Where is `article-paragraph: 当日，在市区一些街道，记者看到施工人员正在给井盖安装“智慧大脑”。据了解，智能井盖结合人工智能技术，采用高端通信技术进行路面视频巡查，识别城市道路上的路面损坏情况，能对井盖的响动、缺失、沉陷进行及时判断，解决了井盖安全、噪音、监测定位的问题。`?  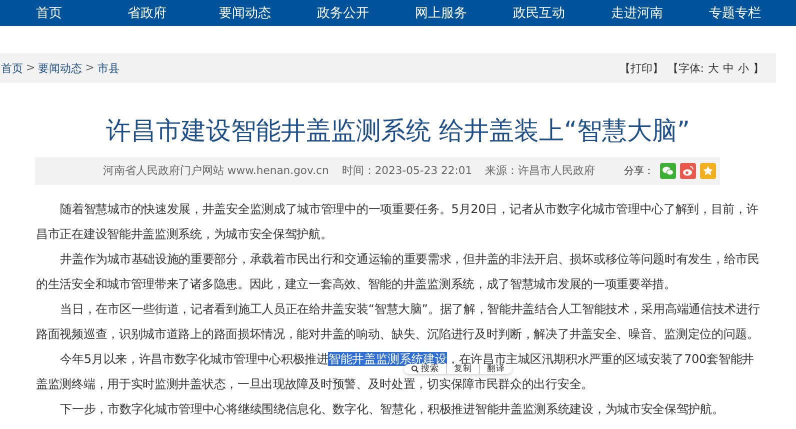 article-paragraph: 当日，在市区一些街道，记者看到施工人员正在给井盖安装“智慧大脑”。据了解，智能井盖结合人工智能技术，采用高端通信技术进行路面视频巡查，识别城市道路上的路面损坏情况，能对井盖的响动、缺失、沉陷进行及时判断，解决了井盖安全、噪音、监测定位的问题。 is located at coordinates (398, 322).